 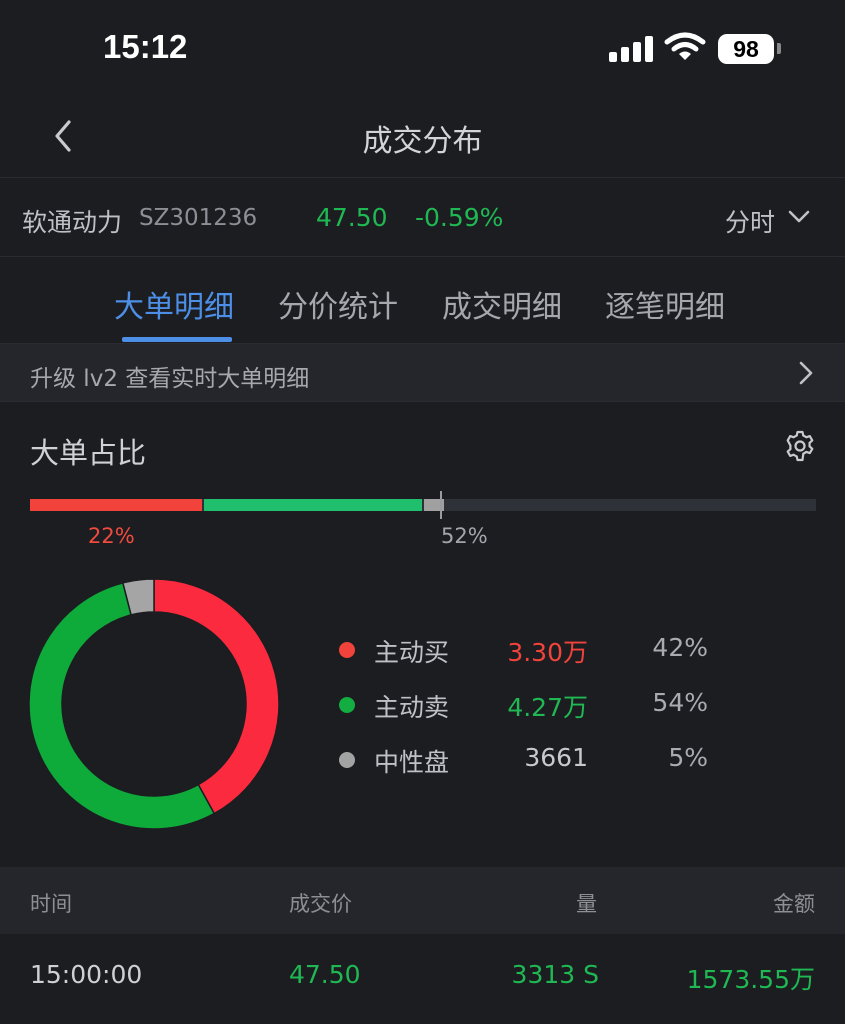 What do you see at coordinates (794, 904) in the screenshot?
I see `header-amount: 金额` at bounding box center [794, 904].